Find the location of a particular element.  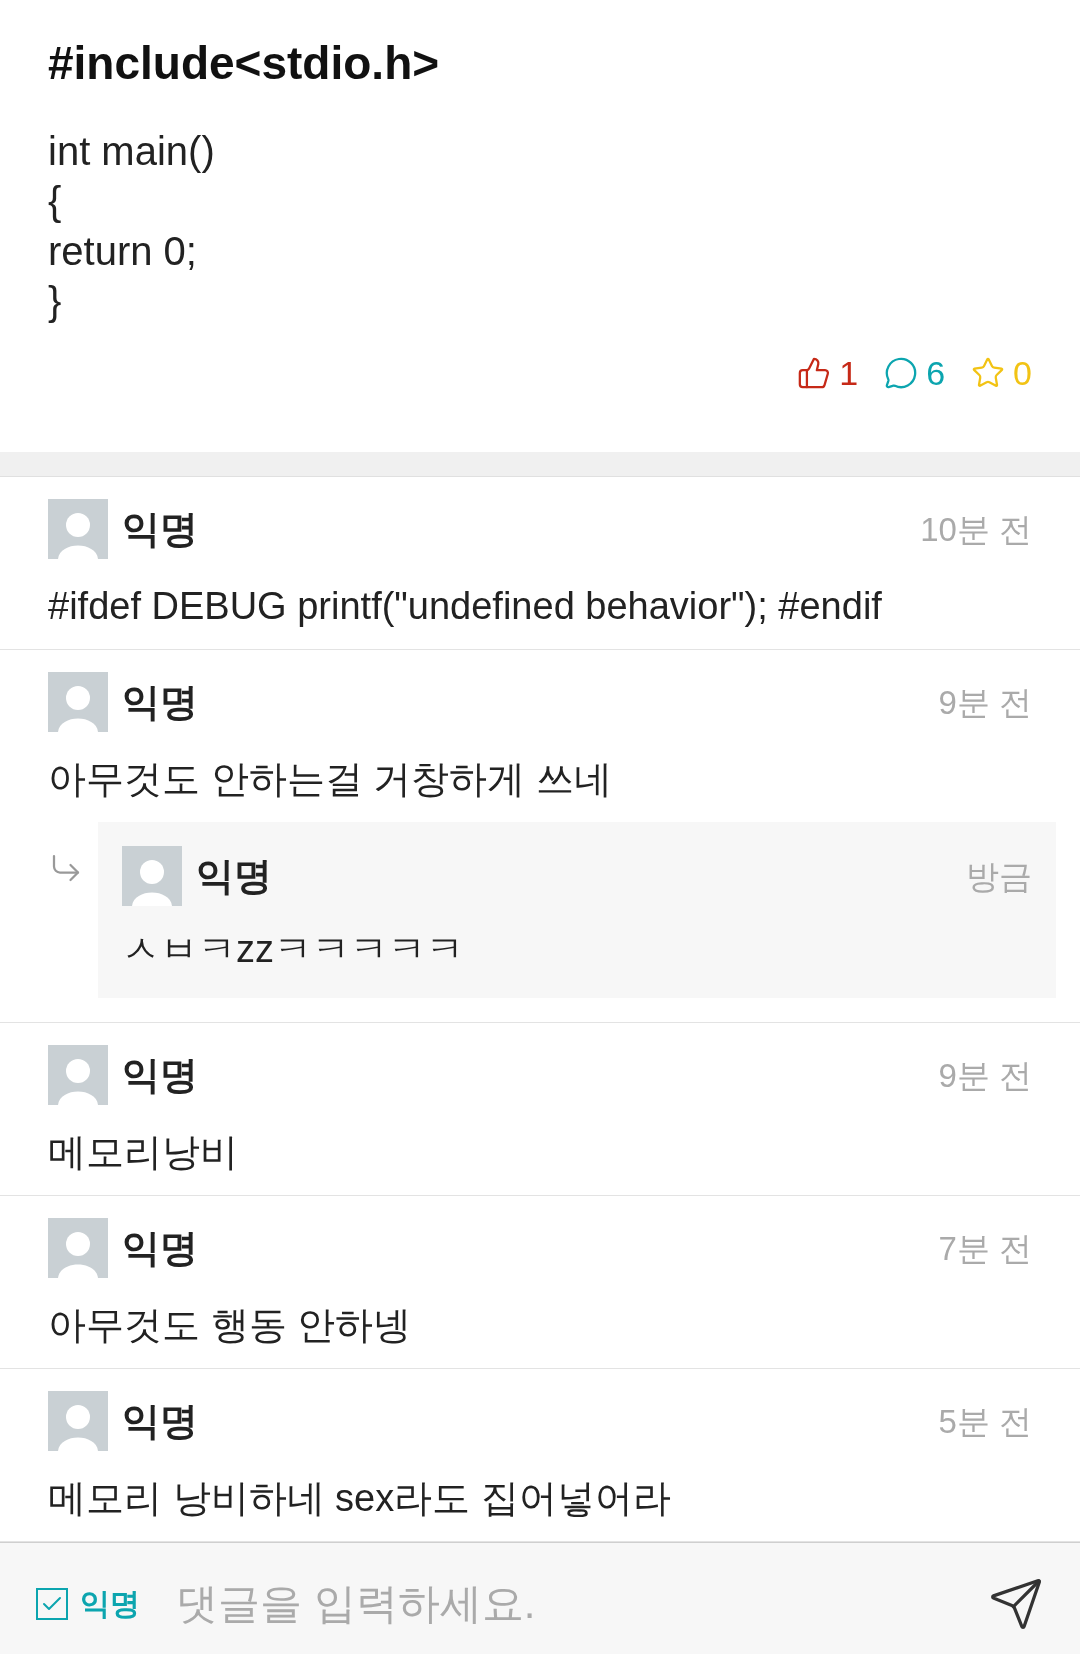

comment-text: 메모리 낭비하네 sex라도 집어넣어라 is located at coordinates (360, 1498).